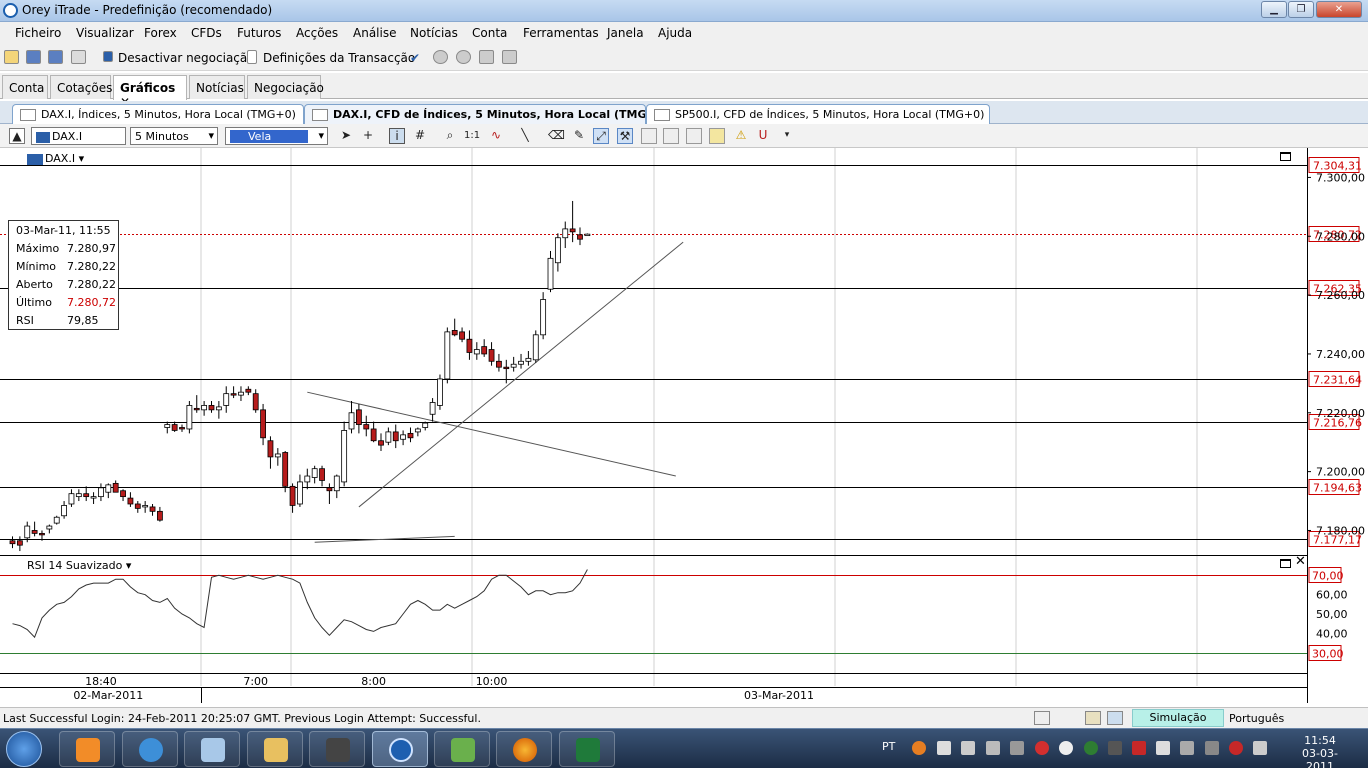 This screenshot has height=773, width=1368. Describe the element at coordinates (307, 479) in the screenshot. I see `candle-body` at that location.